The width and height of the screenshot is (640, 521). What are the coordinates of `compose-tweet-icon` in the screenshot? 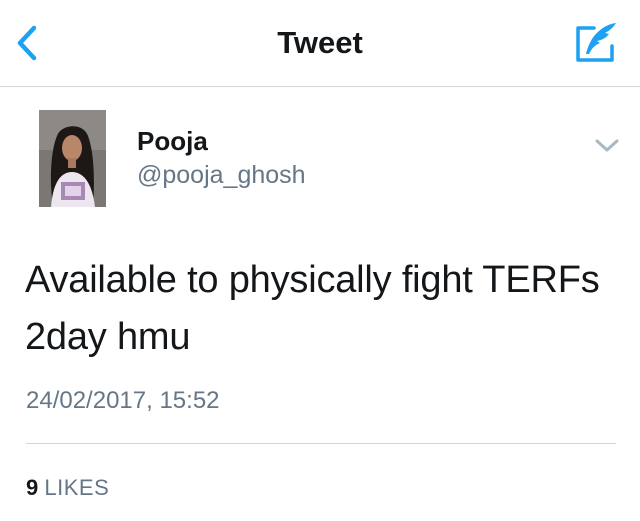 It's located at (596, 42).